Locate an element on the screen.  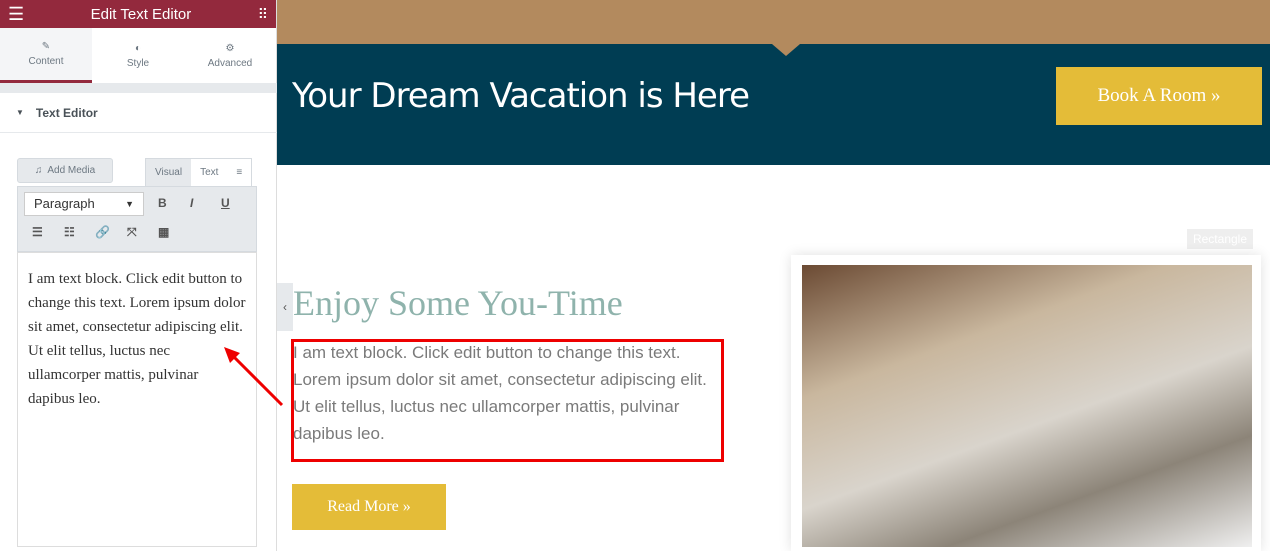
section-toggle: ▼ Text Editor is located at coordinates (138, 113).